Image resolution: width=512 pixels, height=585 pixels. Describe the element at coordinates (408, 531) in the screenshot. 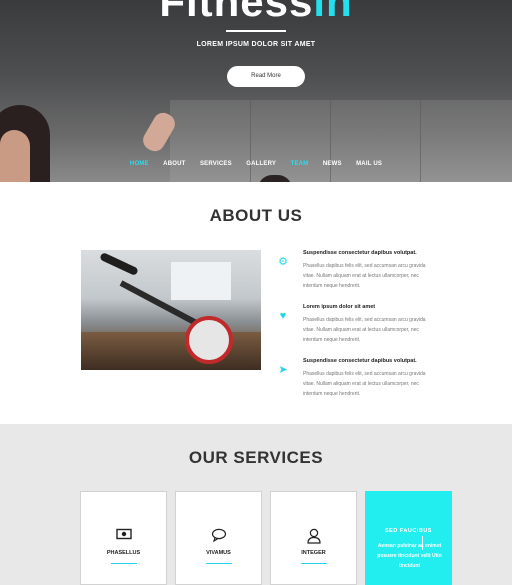

I see `highlight-card-title: SED FAUCIBUS` at that location.